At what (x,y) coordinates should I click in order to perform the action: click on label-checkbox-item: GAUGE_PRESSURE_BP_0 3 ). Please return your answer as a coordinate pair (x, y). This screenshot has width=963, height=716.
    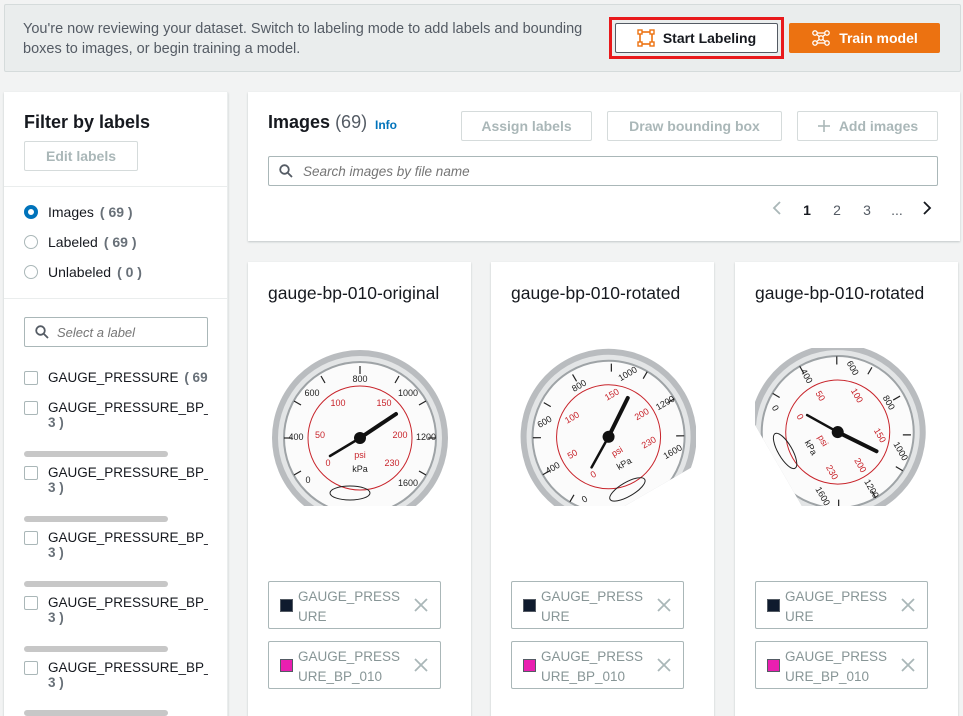
    Looking at the image, I should click on (116, 675).